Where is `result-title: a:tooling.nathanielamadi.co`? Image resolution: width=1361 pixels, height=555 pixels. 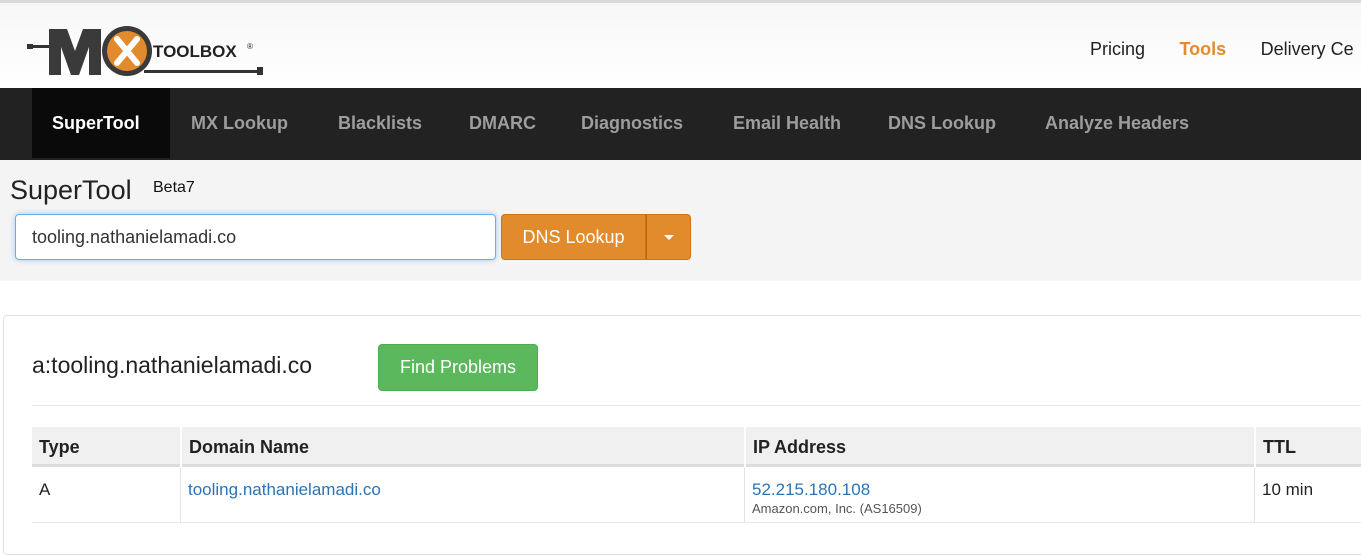 result-title: a:tooling.nathanielamadi.co is located at coordinates (172, 365).